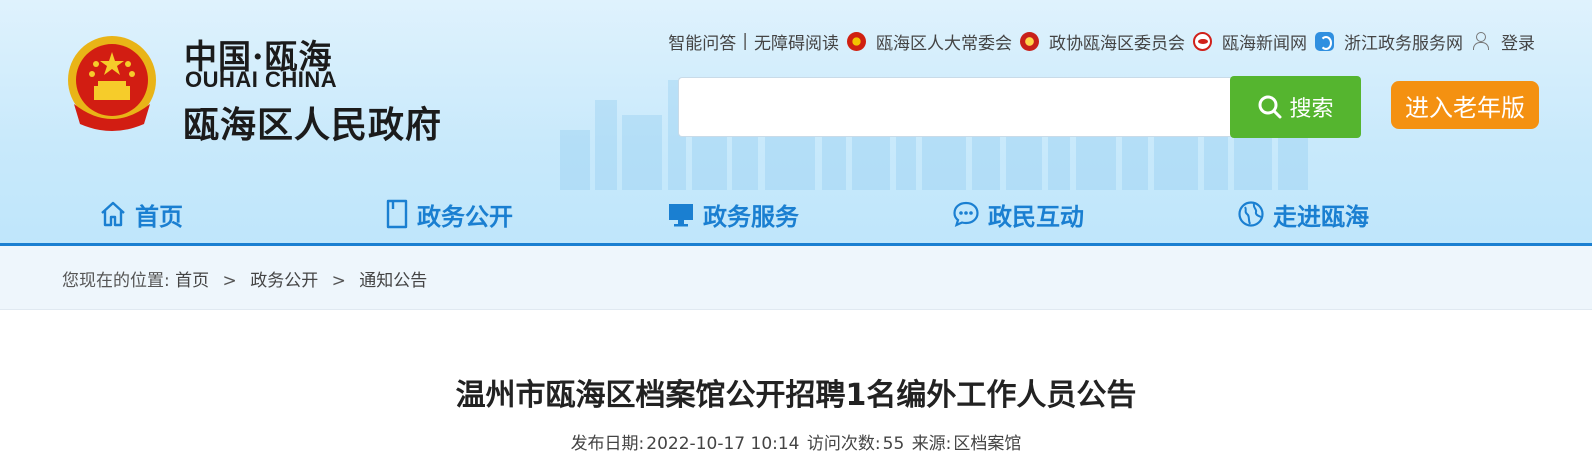 The height and width of the screenshot is (469, 1592). I want to click on cppcc-link: 政协瓯海区委员会, so click(1117, 41).